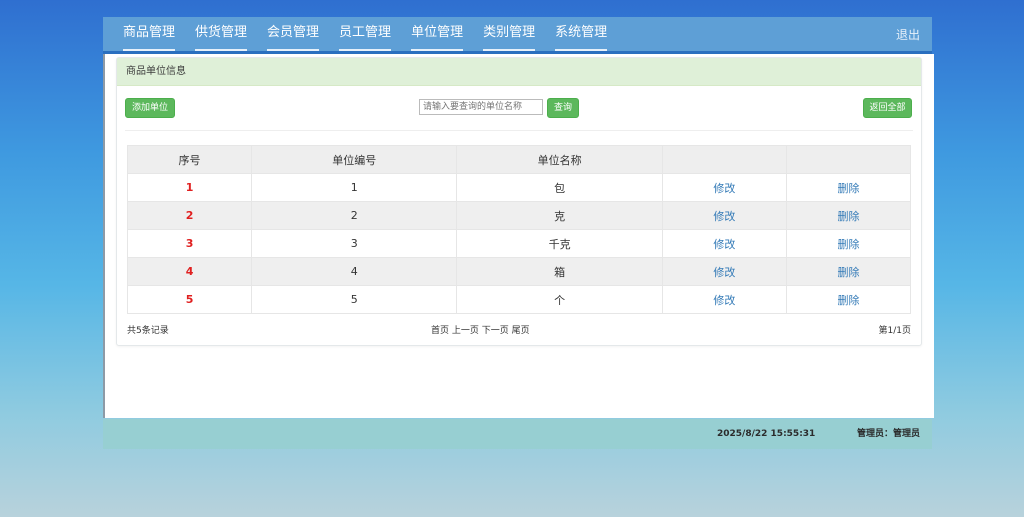  Describe the element at coordinates (724, 159) in the screenshot. I see `header-edit` at that location.